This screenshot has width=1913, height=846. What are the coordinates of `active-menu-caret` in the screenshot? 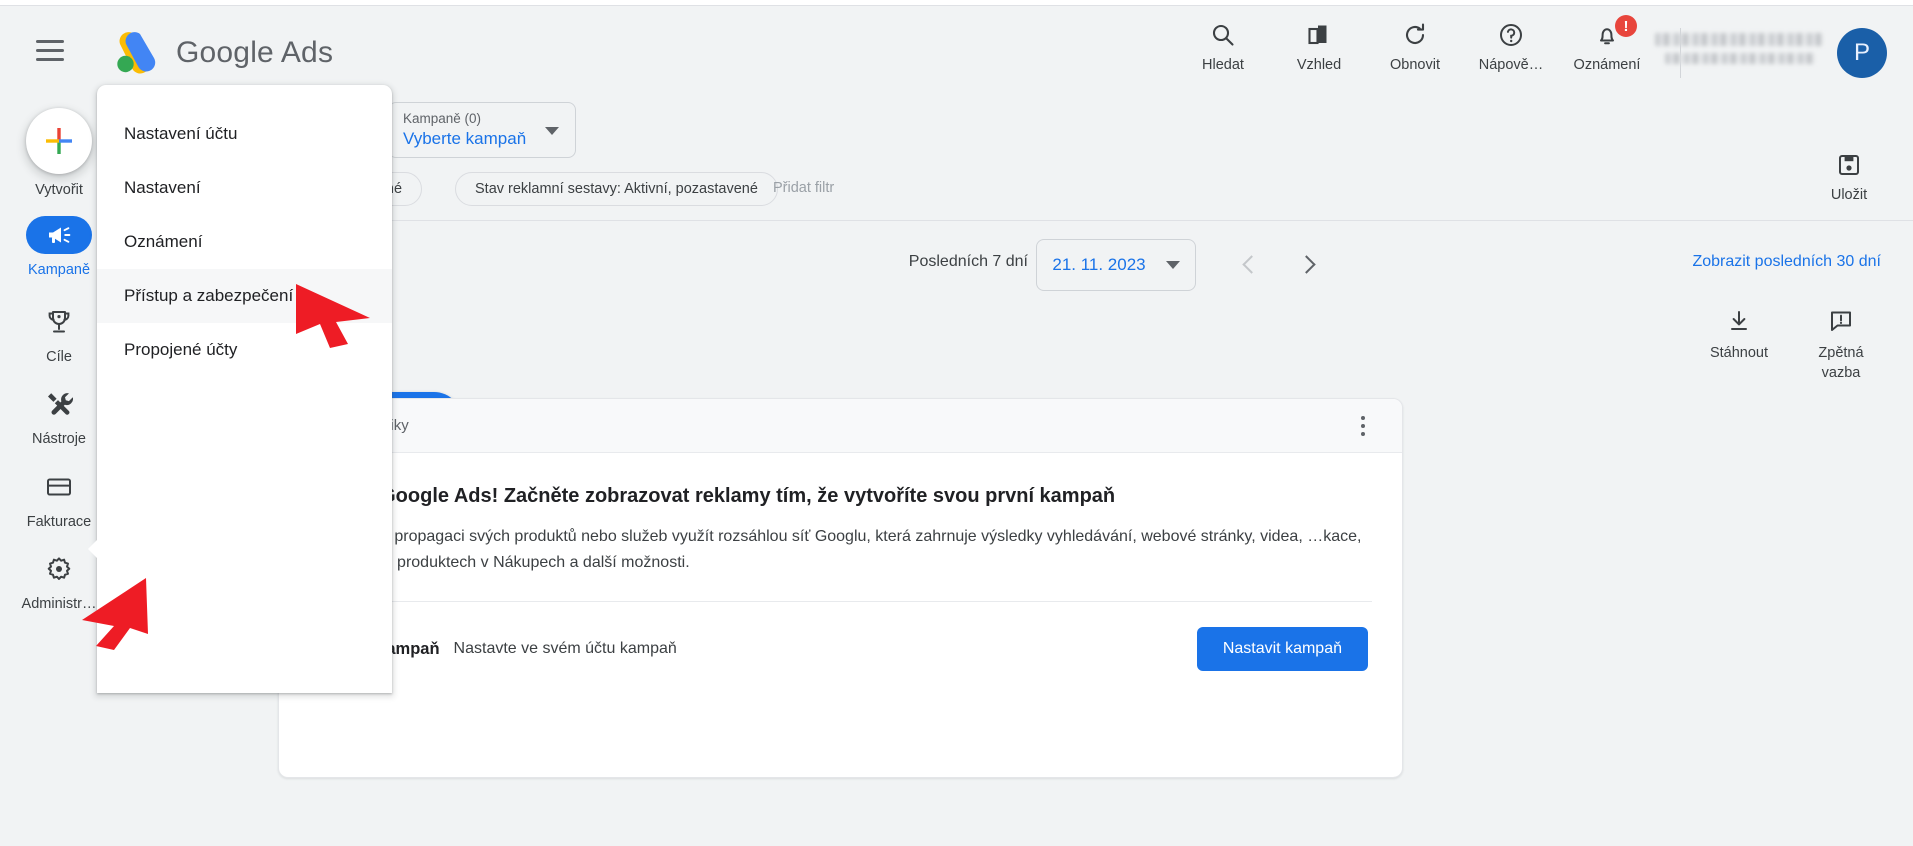 It's located at (99, 549).